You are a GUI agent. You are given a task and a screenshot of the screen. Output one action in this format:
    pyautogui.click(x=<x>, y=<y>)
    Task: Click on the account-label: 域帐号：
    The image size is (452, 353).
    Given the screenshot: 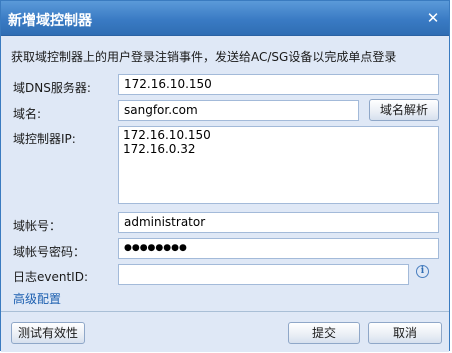 What is the action you would take?
    pyautogui.click(x=37, y=226)
    